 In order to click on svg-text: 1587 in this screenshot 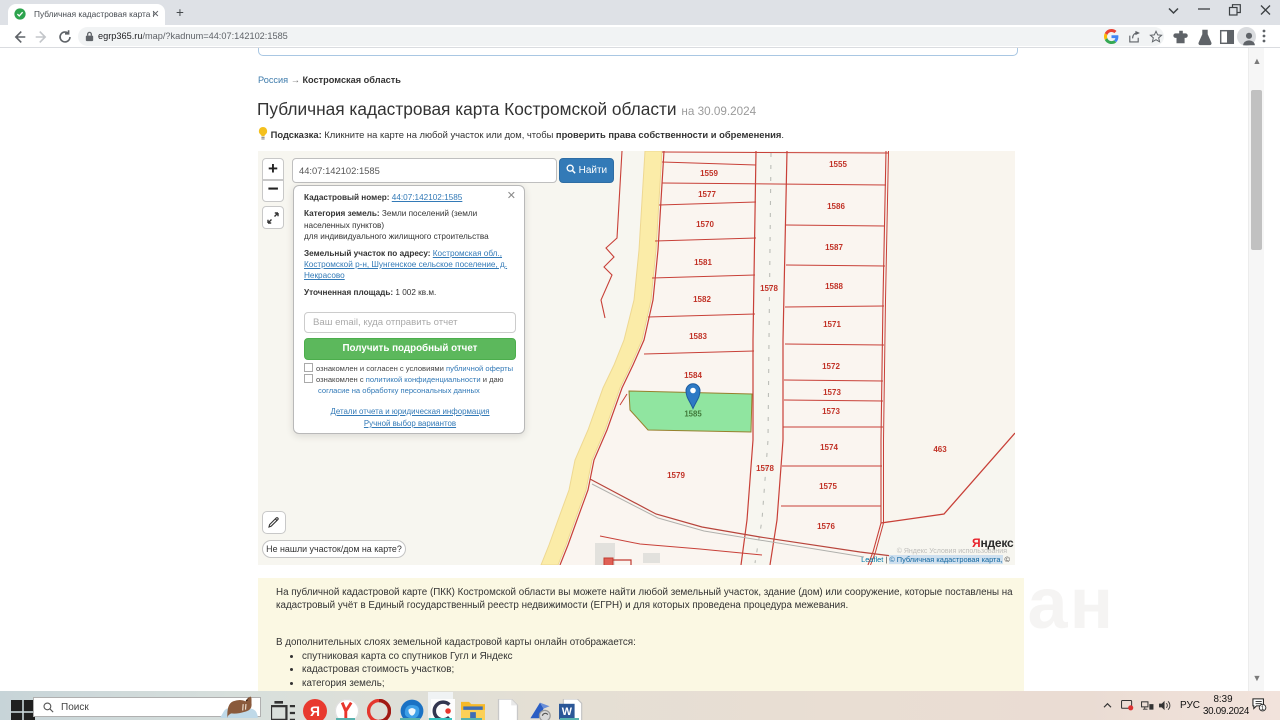, I will do `click(834, 247)`.